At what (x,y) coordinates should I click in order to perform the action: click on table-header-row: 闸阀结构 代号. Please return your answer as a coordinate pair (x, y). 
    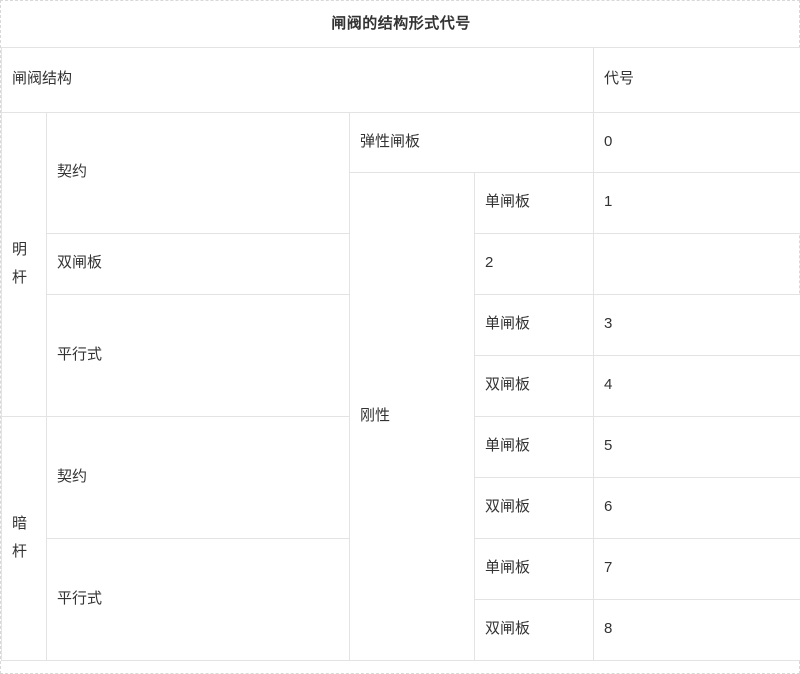
    Looking at the image, I should click on (400, 79).